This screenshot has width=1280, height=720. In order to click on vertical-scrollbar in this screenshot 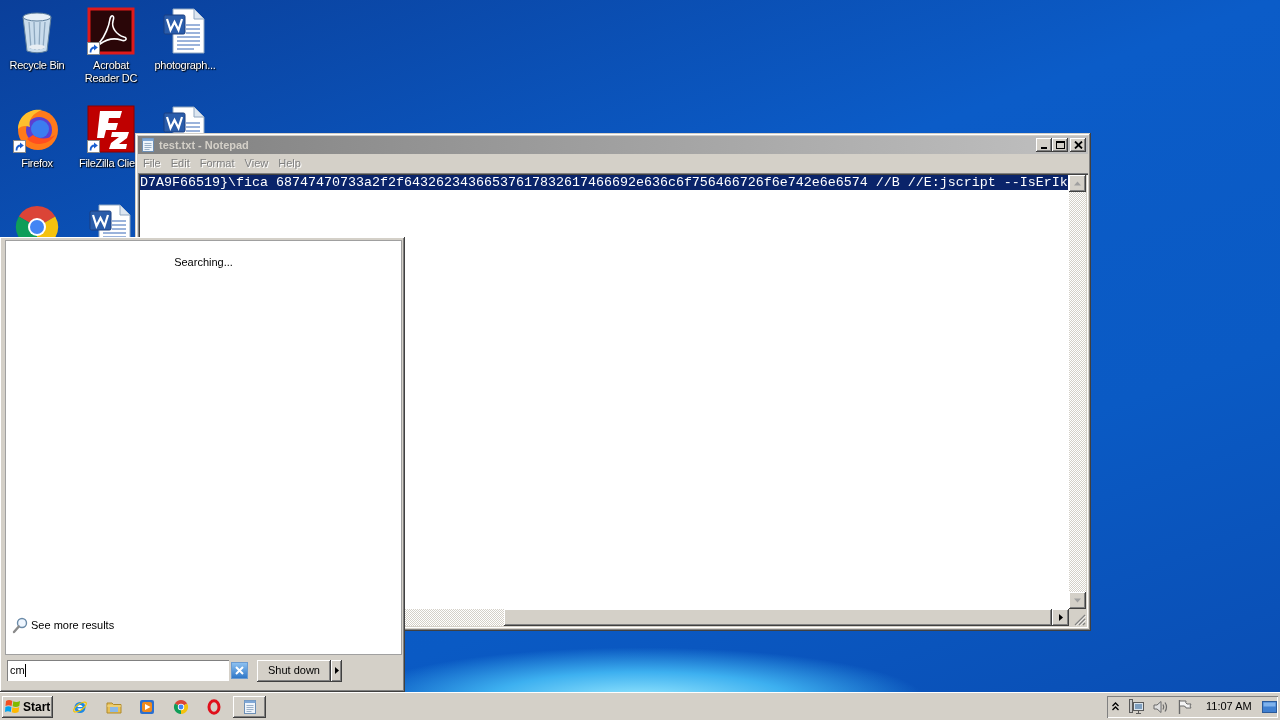, I will do `click(1077, 392)`.